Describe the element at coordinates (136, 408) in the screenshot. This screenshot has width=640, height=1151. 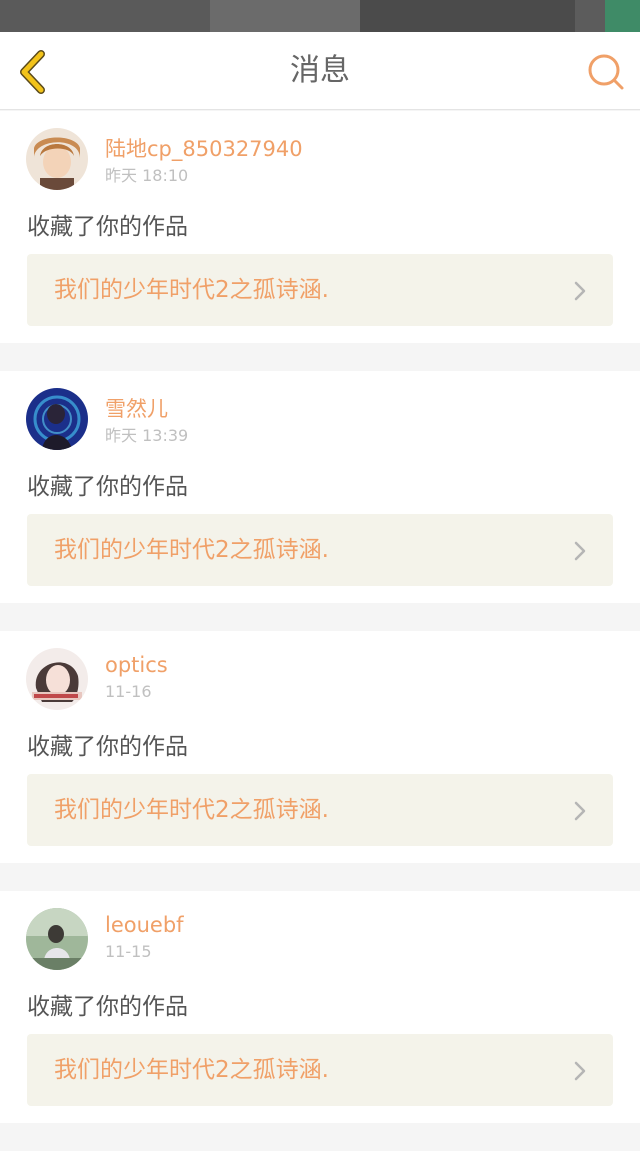
I see `username: 雪然儿` at that location.